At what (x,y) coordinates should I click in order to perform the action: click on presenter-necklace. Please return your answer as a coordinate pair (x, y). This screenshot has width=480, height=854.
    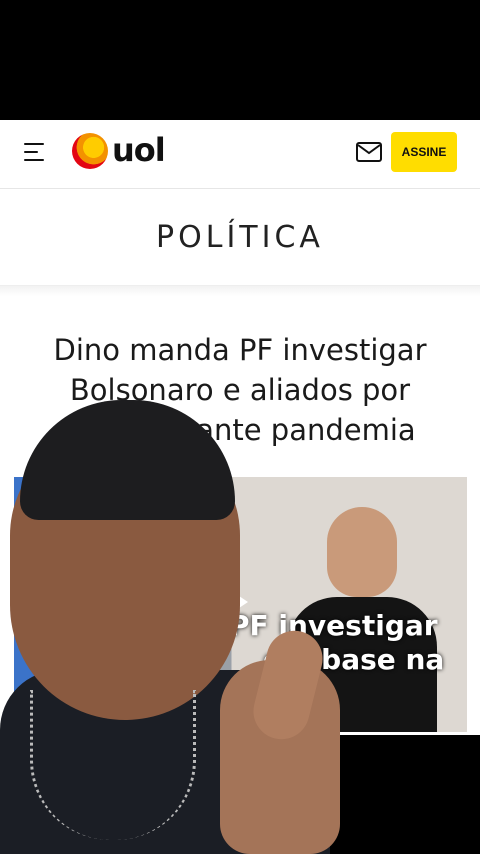
    Looking at the image, I should click on (113, 765).